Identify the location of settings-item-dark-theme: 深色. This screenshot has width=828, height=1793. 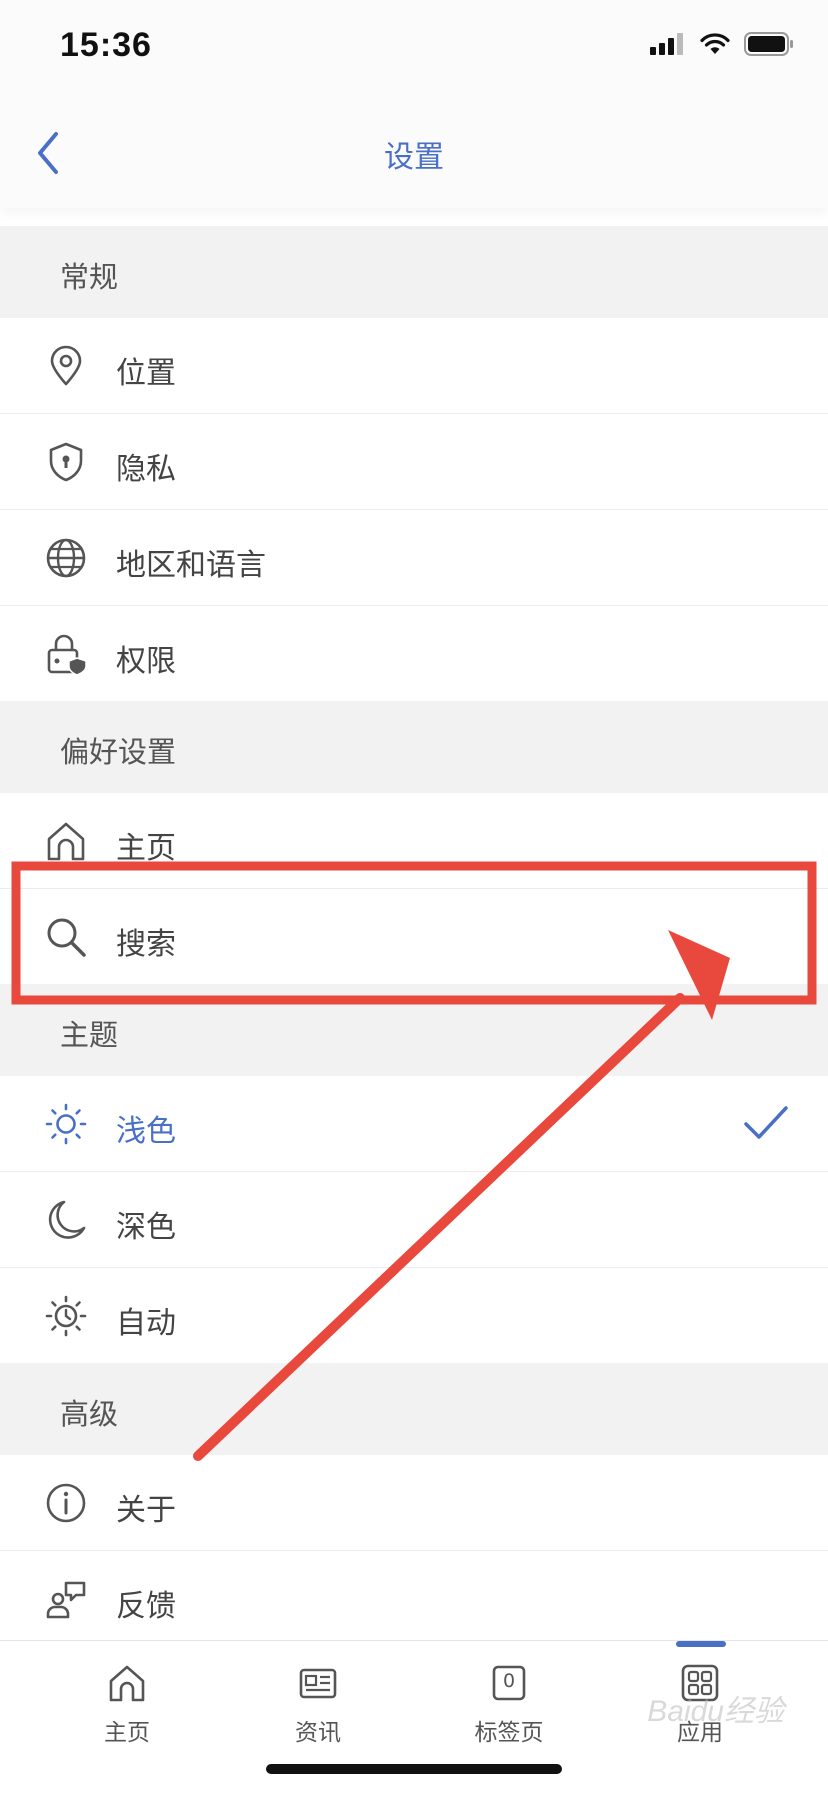
(414, 1220).